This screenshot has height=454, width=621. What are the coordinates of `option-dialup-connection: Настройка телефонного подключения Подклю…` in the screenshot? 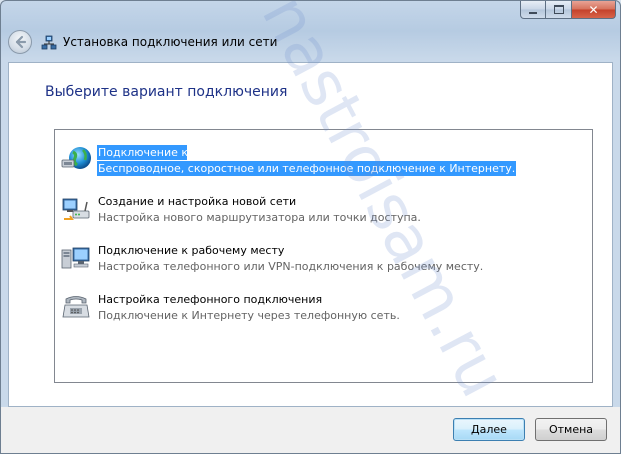 It's located at (323, 305).